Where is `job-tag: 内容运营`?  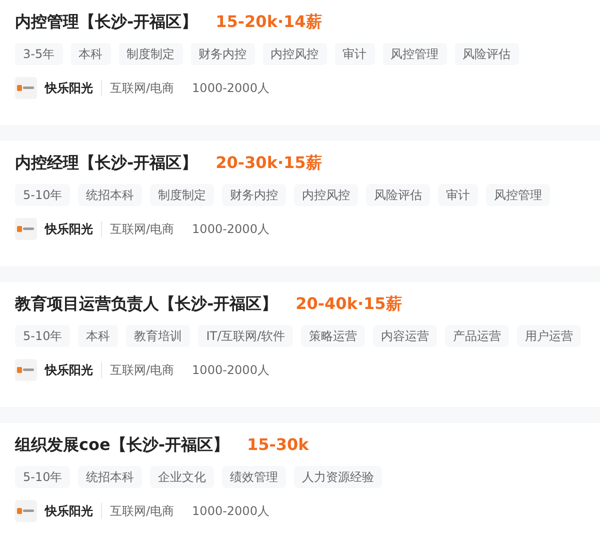
job-tag: 内容运营 is located at coordinates (405, 336).